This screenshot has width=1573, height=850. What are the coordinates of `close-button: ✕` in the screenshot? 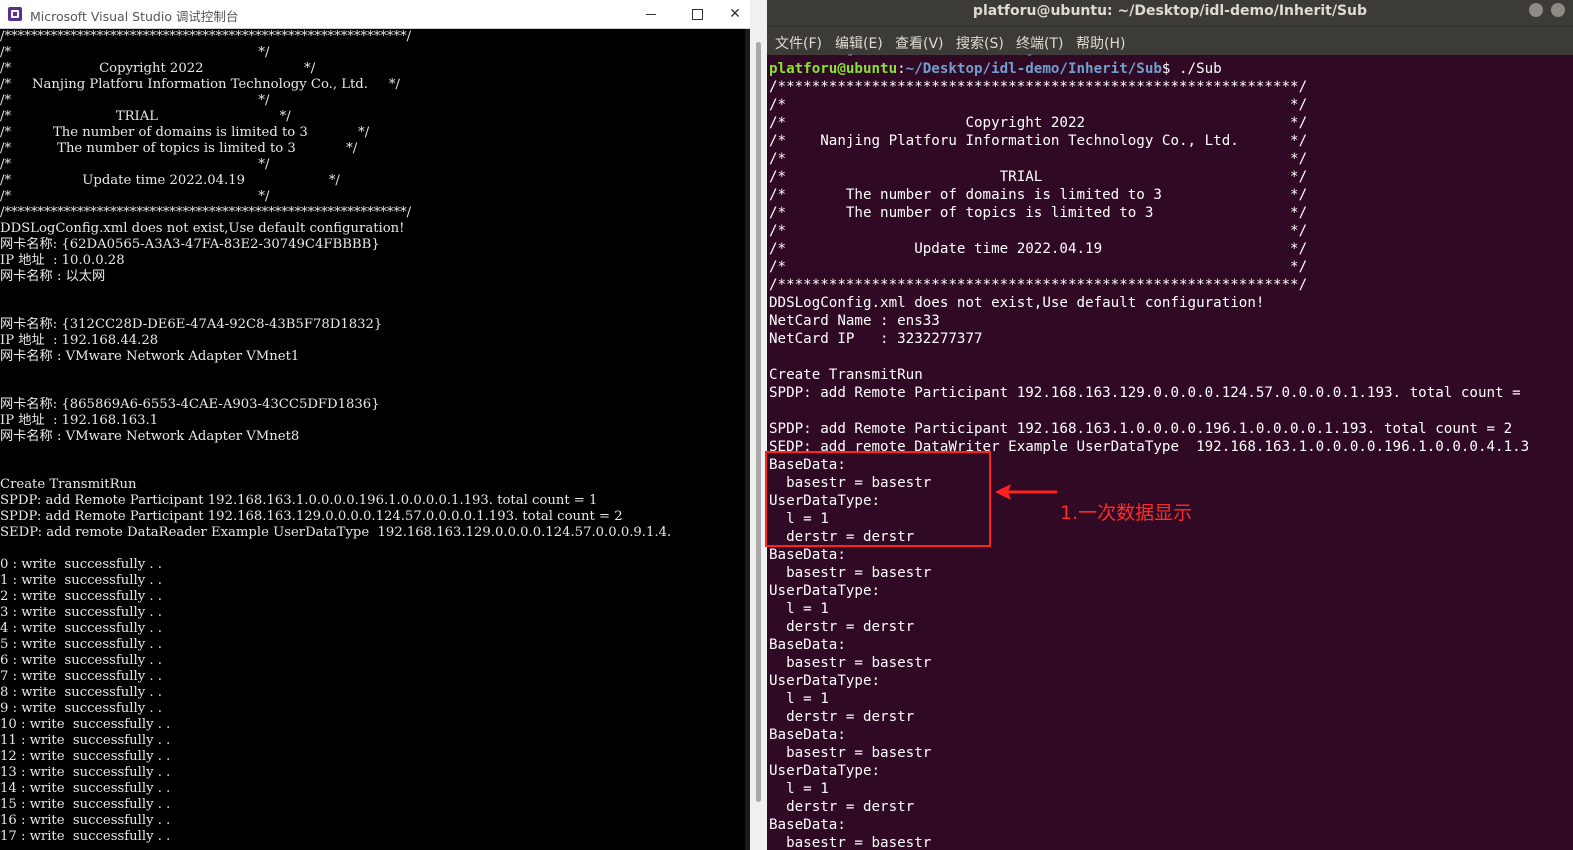 It's located at (735, 14).